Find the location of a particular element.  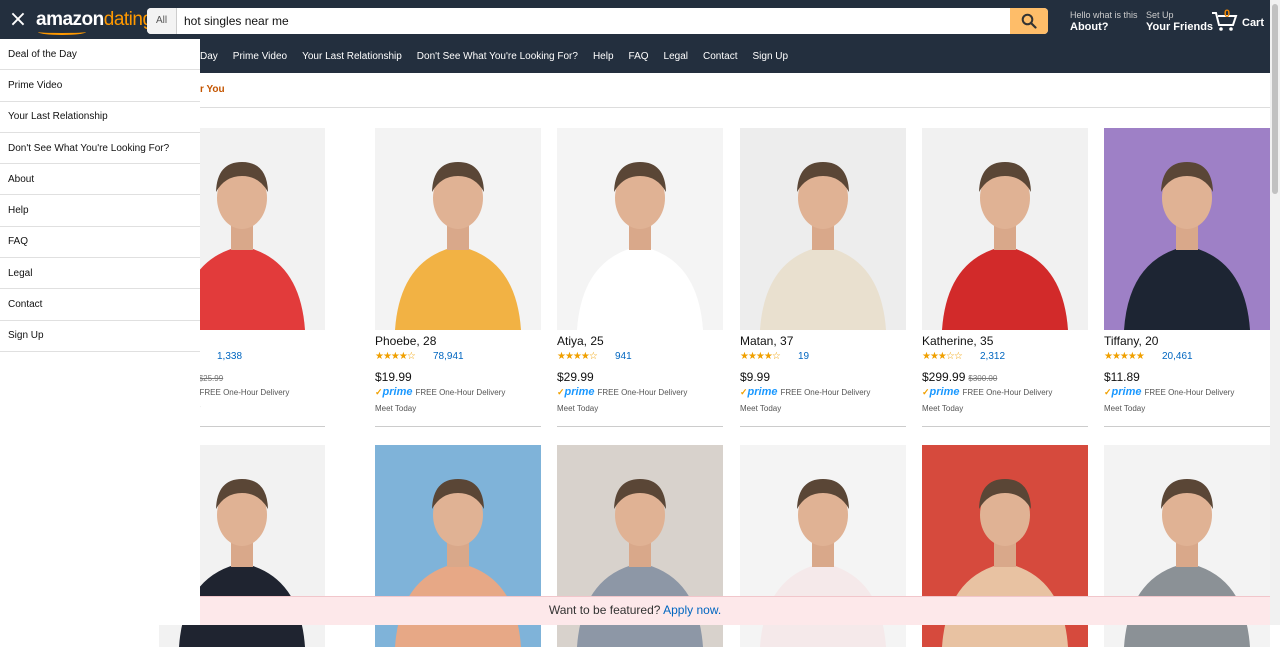

star-rating: ★★★★★ is located at coordinates (1124, 356).